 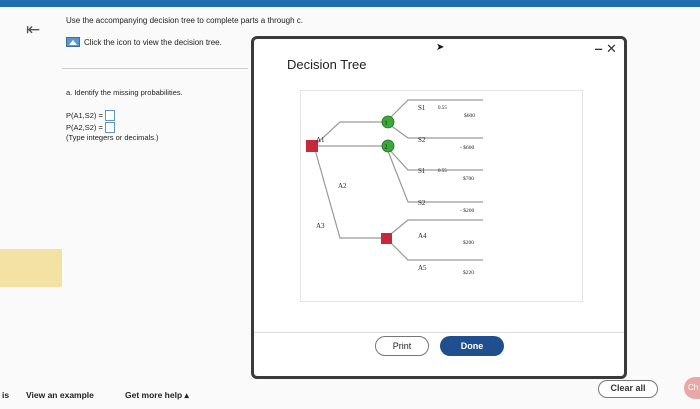 I want to click on divider, so click(x=155, y=68).